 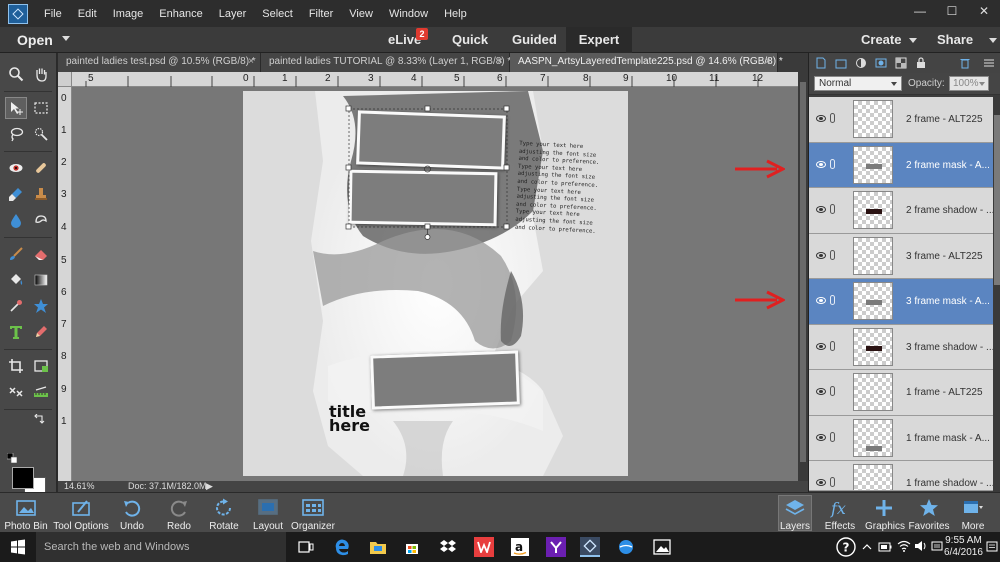 I want to click on photo-bin-button: Photo Bin, so click(x=26, y=513).